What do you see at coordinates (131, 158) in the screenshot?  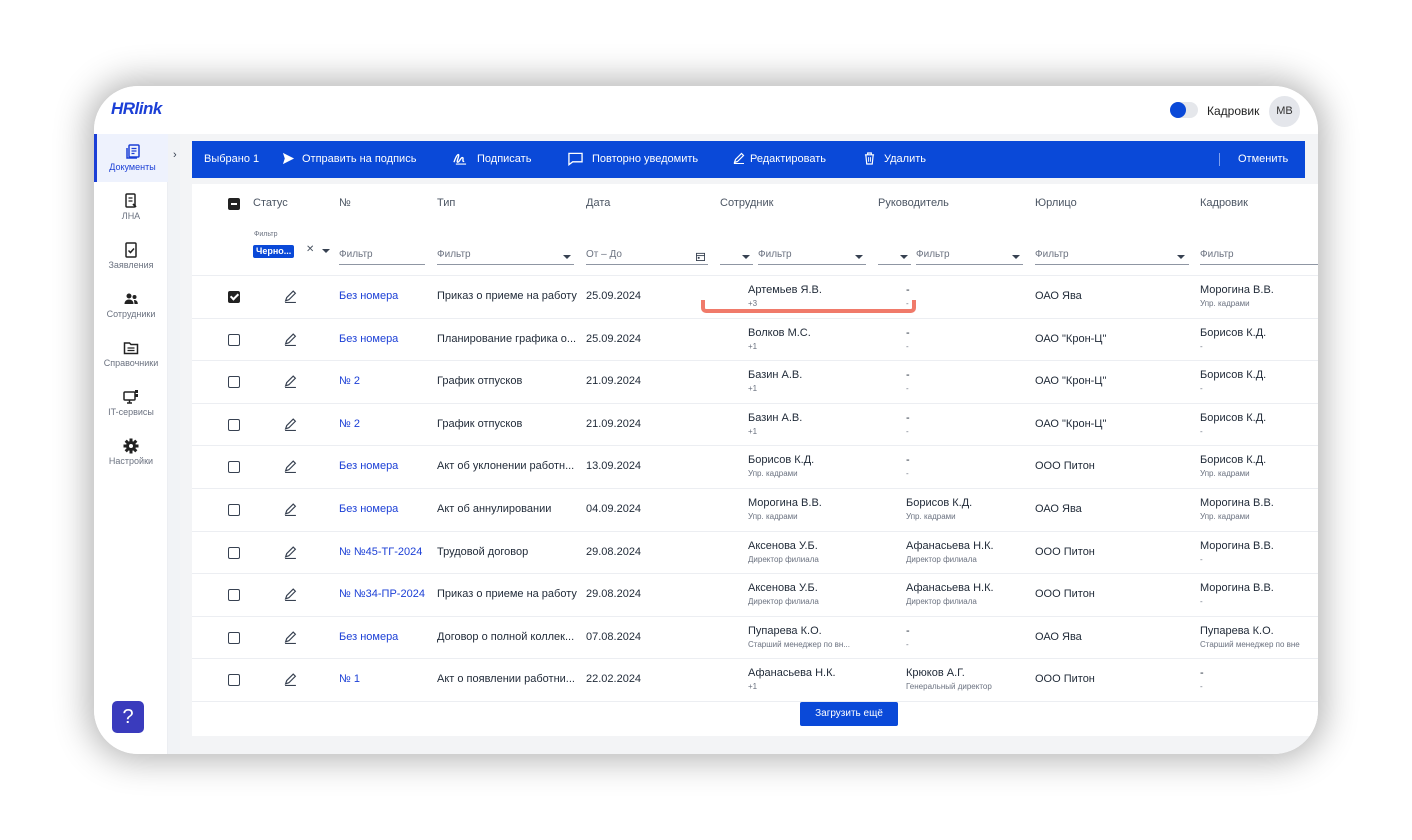 I see `sidebar-item-documents: Документы` at bounding box center [131, 158].